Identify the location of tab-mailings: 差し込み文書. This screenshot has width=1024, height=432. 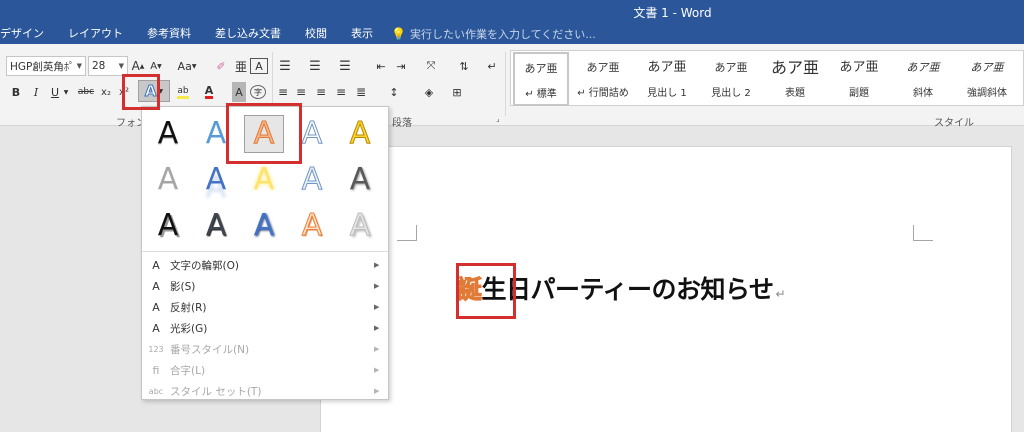
(248, 34).